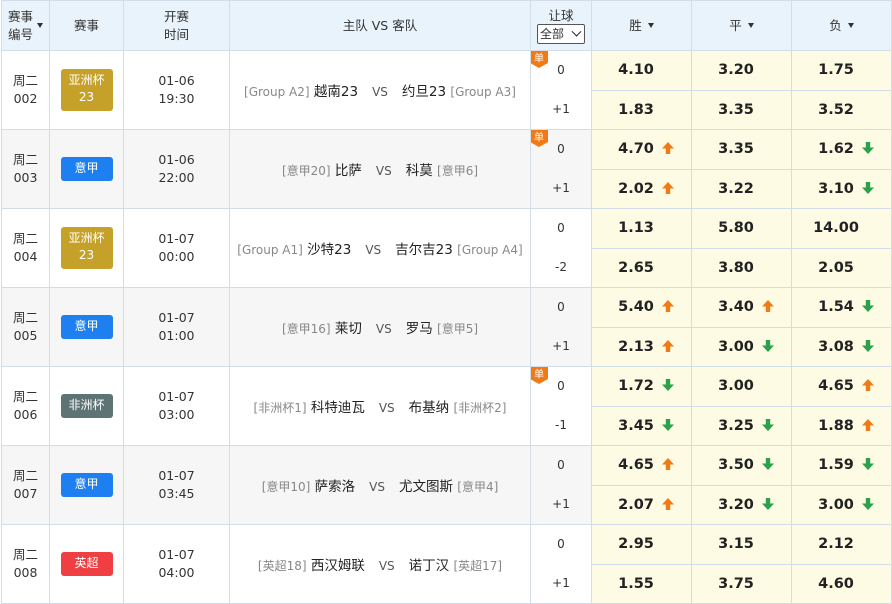 The image size is (892, 604). What do you see at coordinates (25, 485) in the screenshot?
I see `match-number: 周二 007` at bounding box center [25, 485].